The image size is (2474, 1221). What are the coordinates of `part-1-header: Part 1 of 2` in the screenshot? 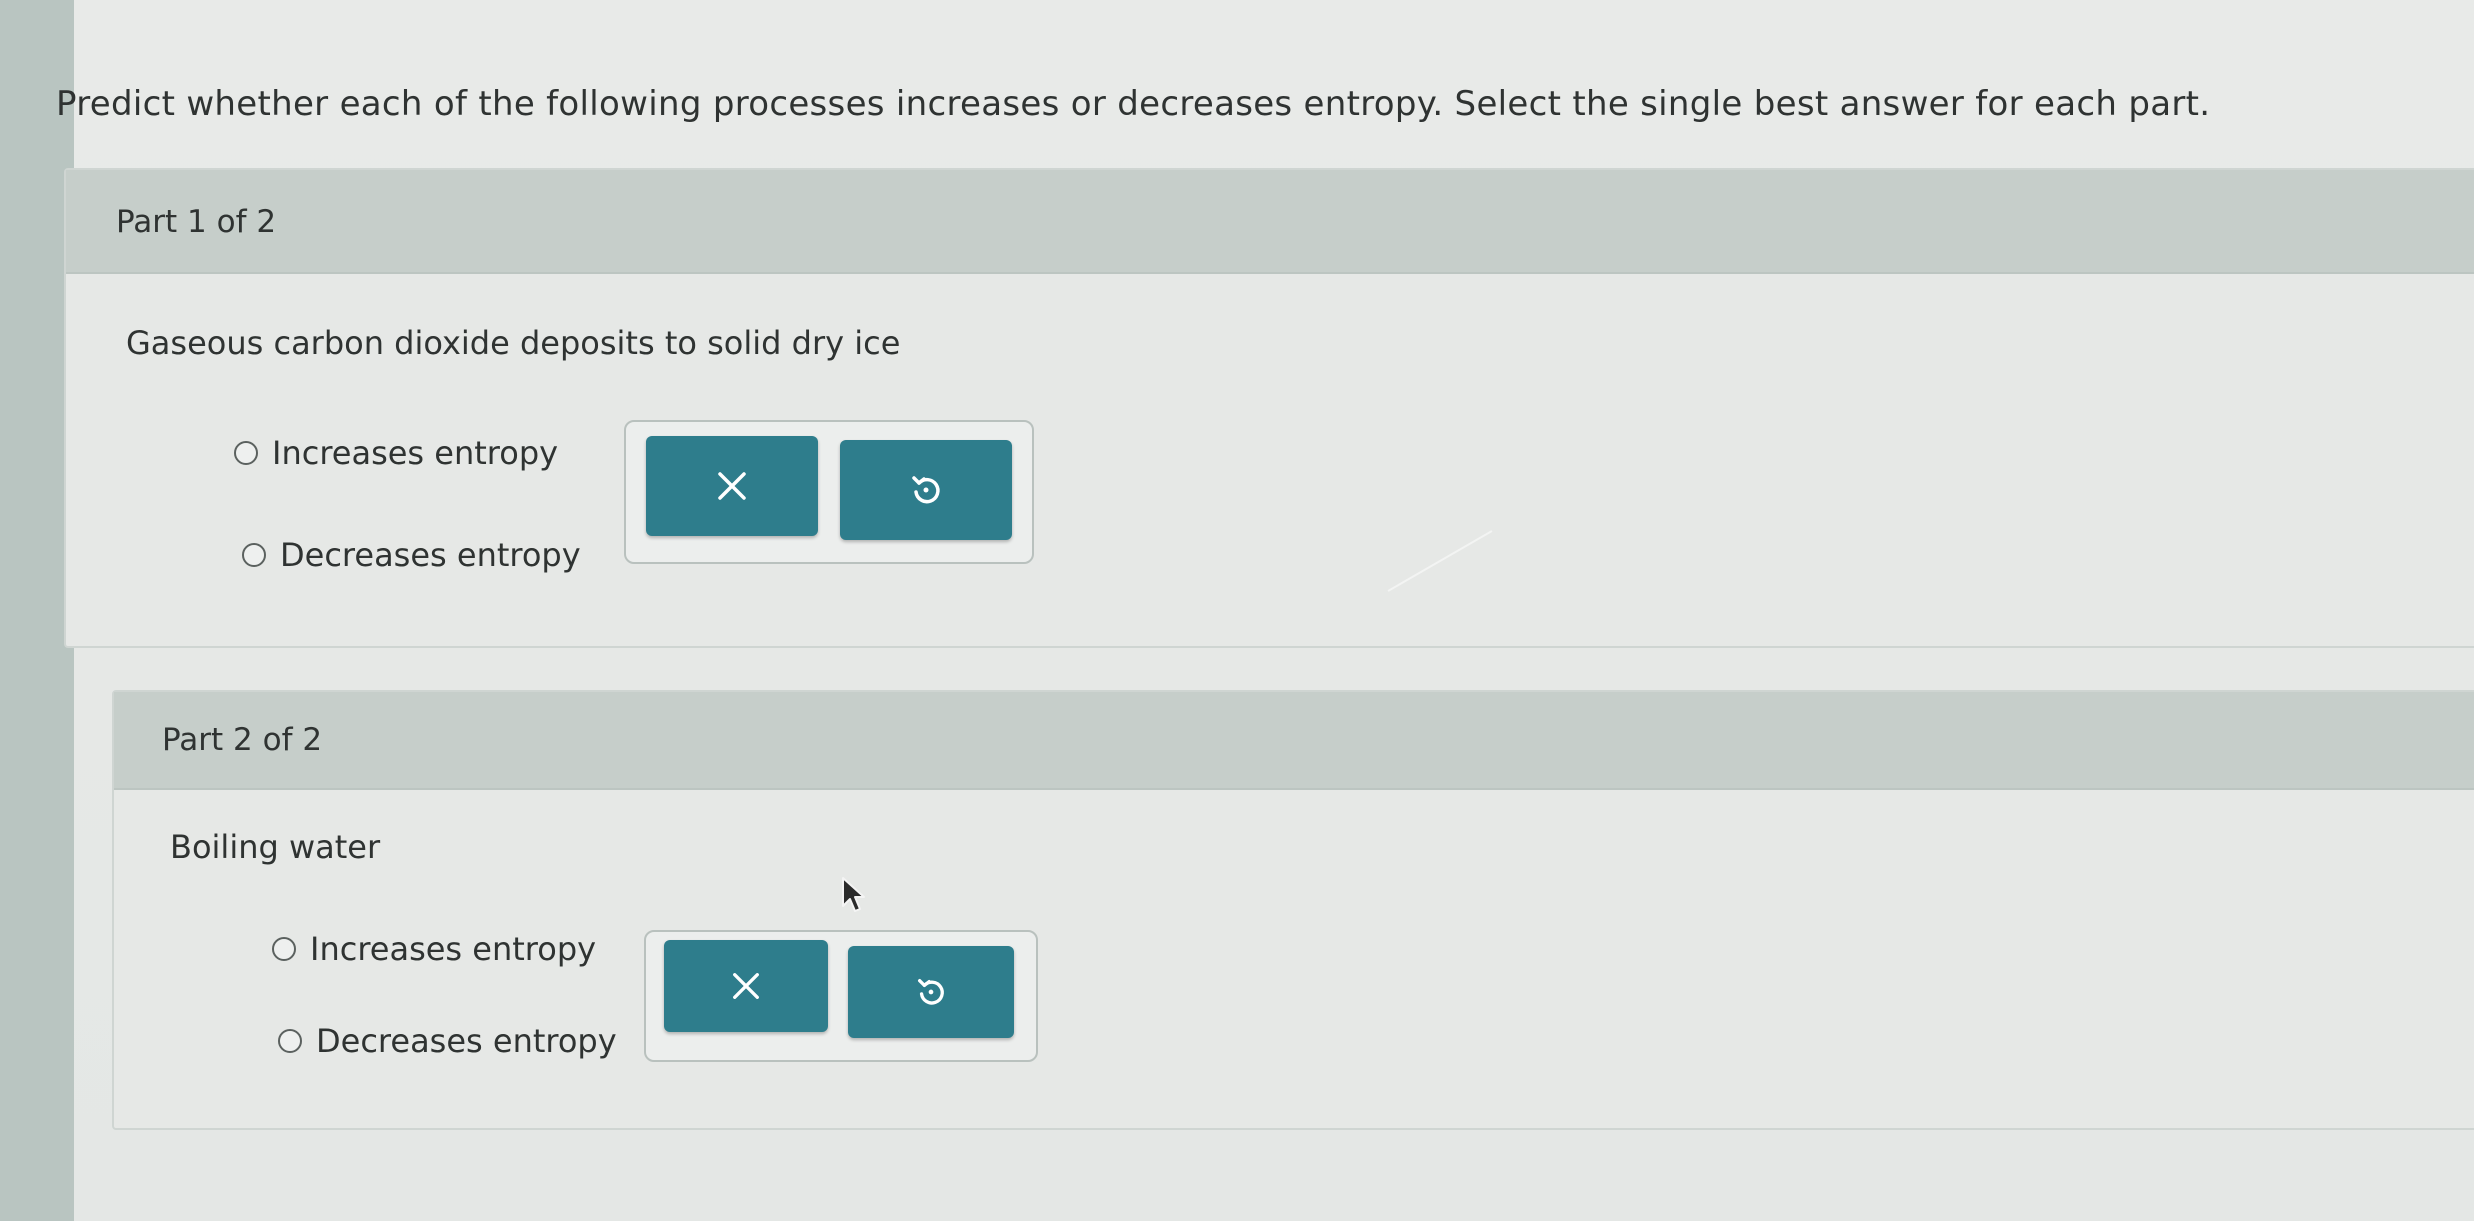 It's located at (1270, 222).